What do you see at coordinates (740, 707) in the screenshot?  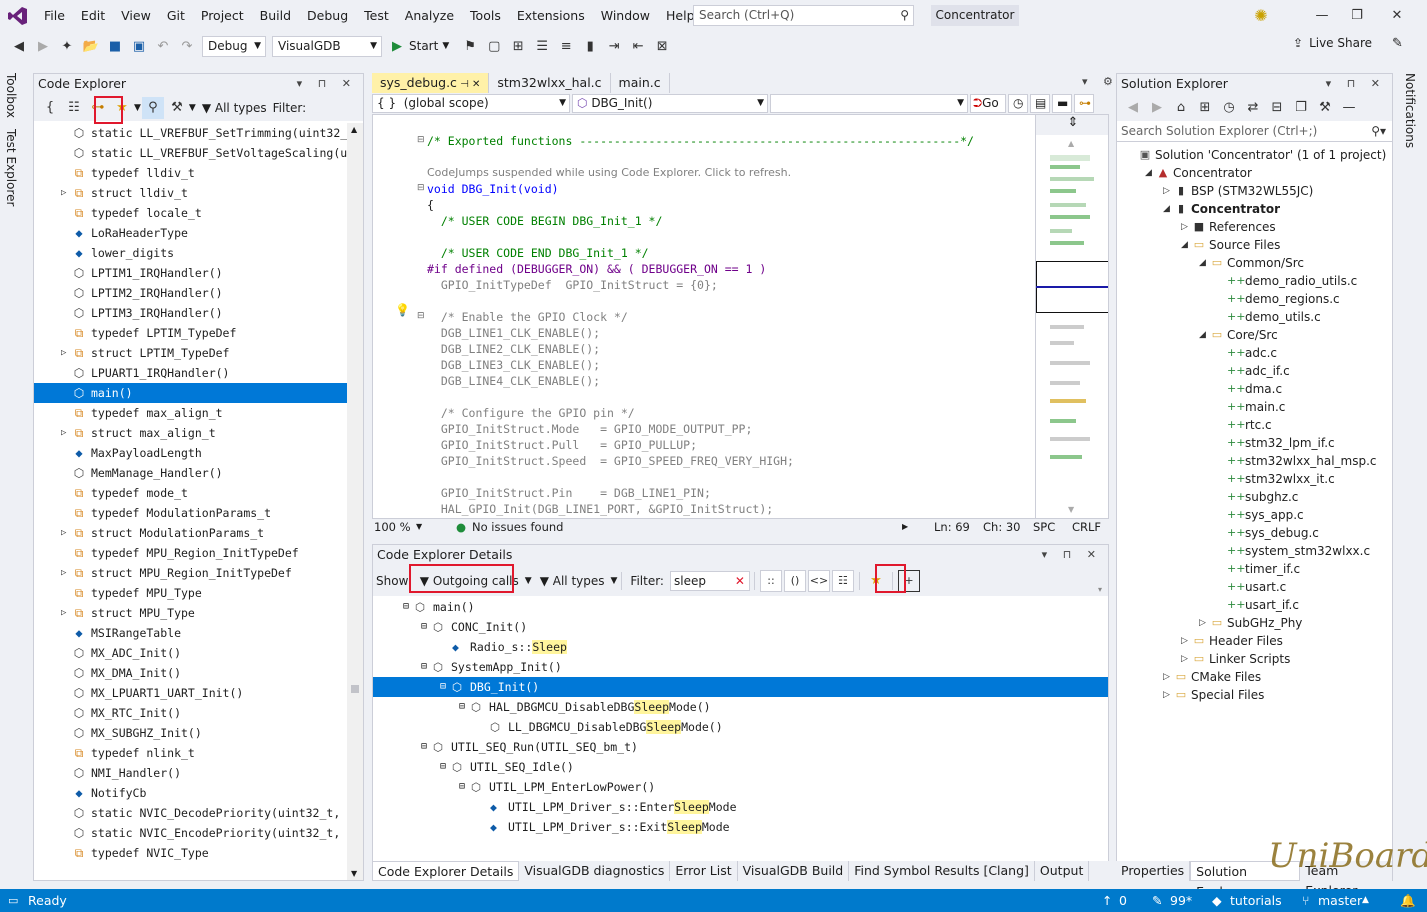 I see `tree-node: ⊟ ⬡ HAL_DBGMCU_DisableDBGSleepMode()` at bounding box center [740, 707].